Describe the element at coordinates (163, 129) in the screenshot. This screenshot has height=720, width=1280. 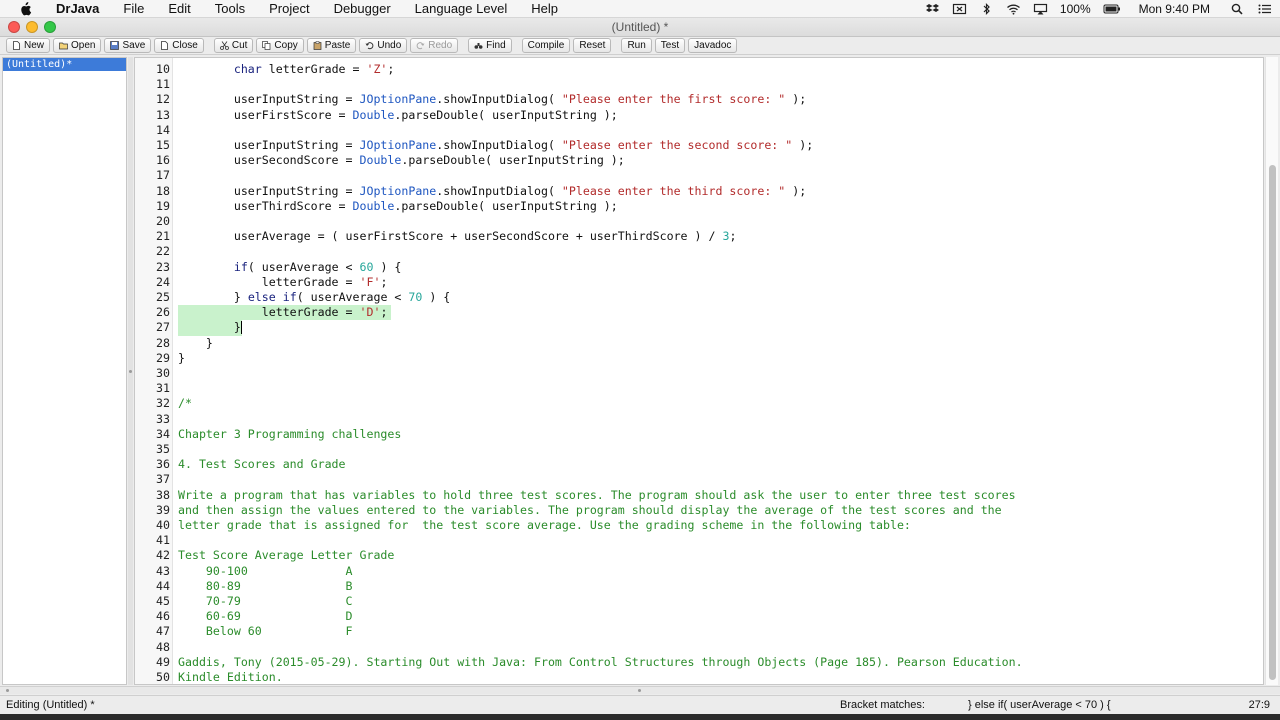
I see `line-number: 14` at that location.